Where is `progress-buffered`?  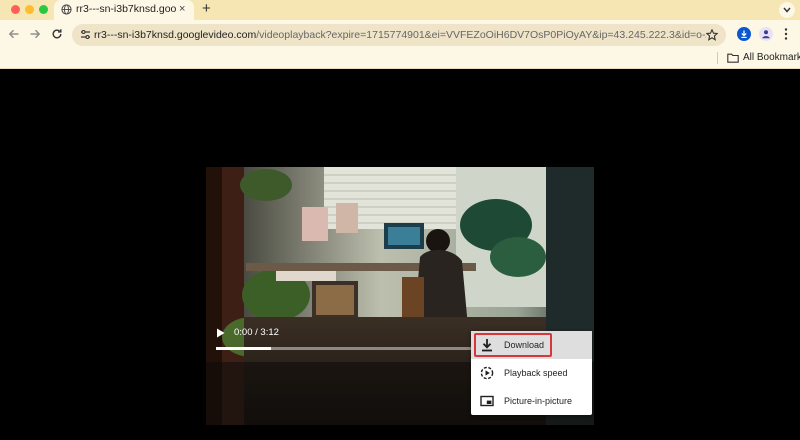 progress-buffered is located at coordinates (244, 348).